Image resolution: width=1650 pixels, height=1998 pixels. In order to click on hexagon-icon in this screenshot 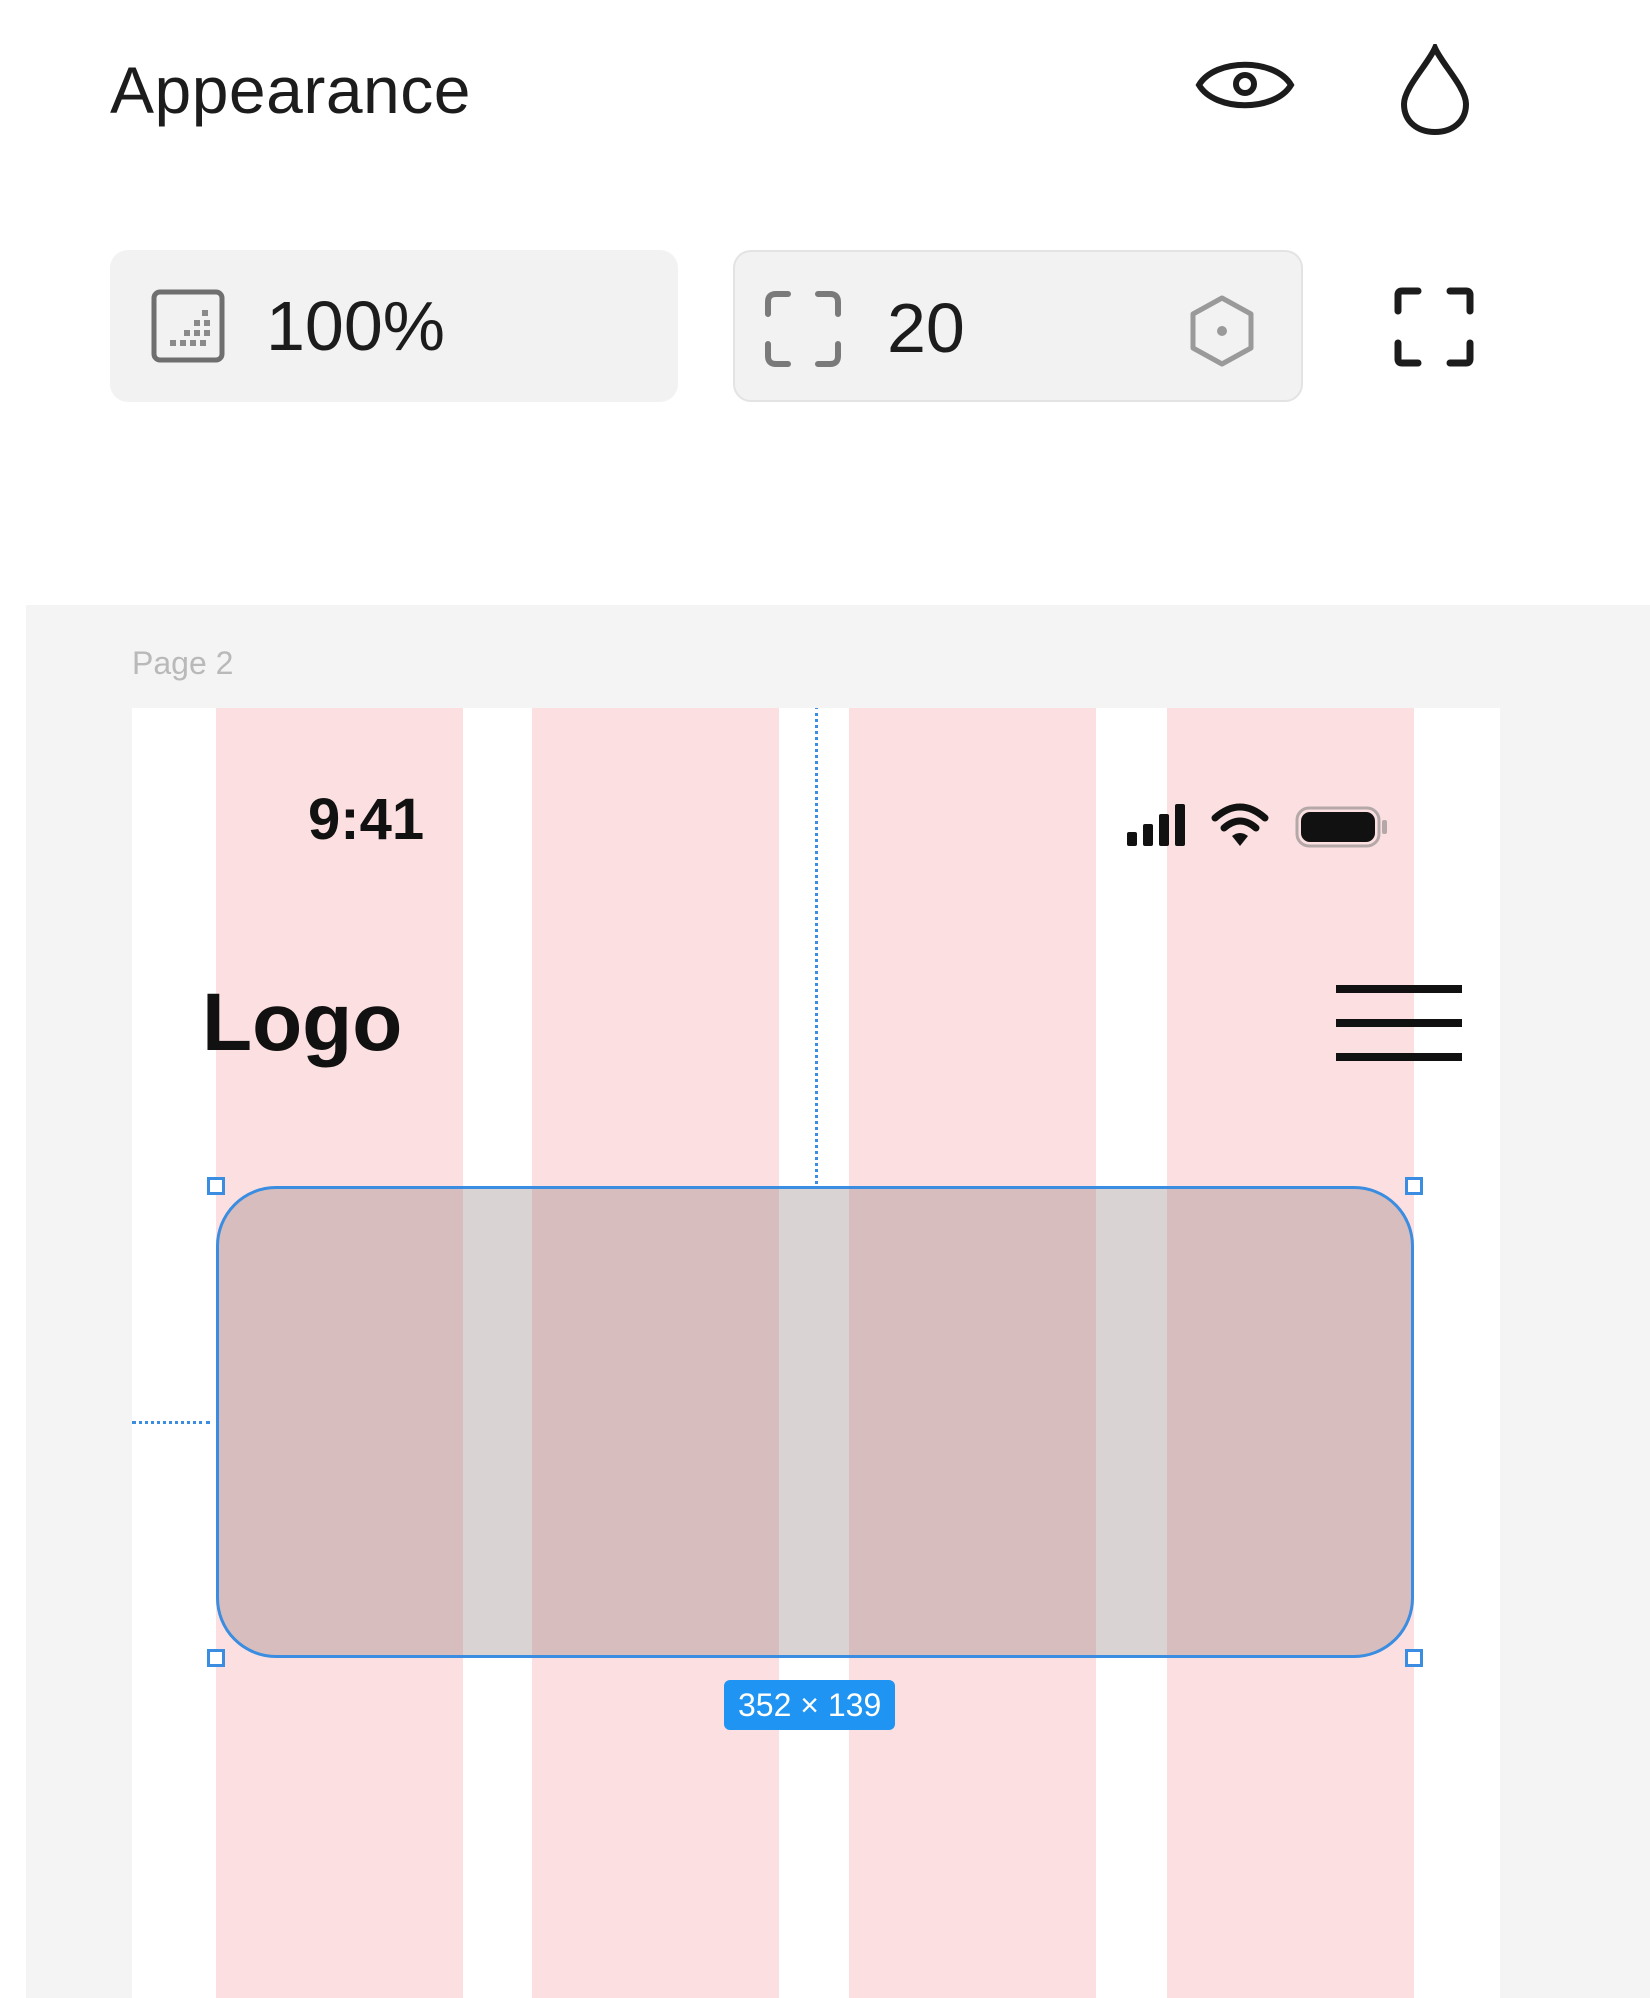, I will do `click(1222, 331)`.